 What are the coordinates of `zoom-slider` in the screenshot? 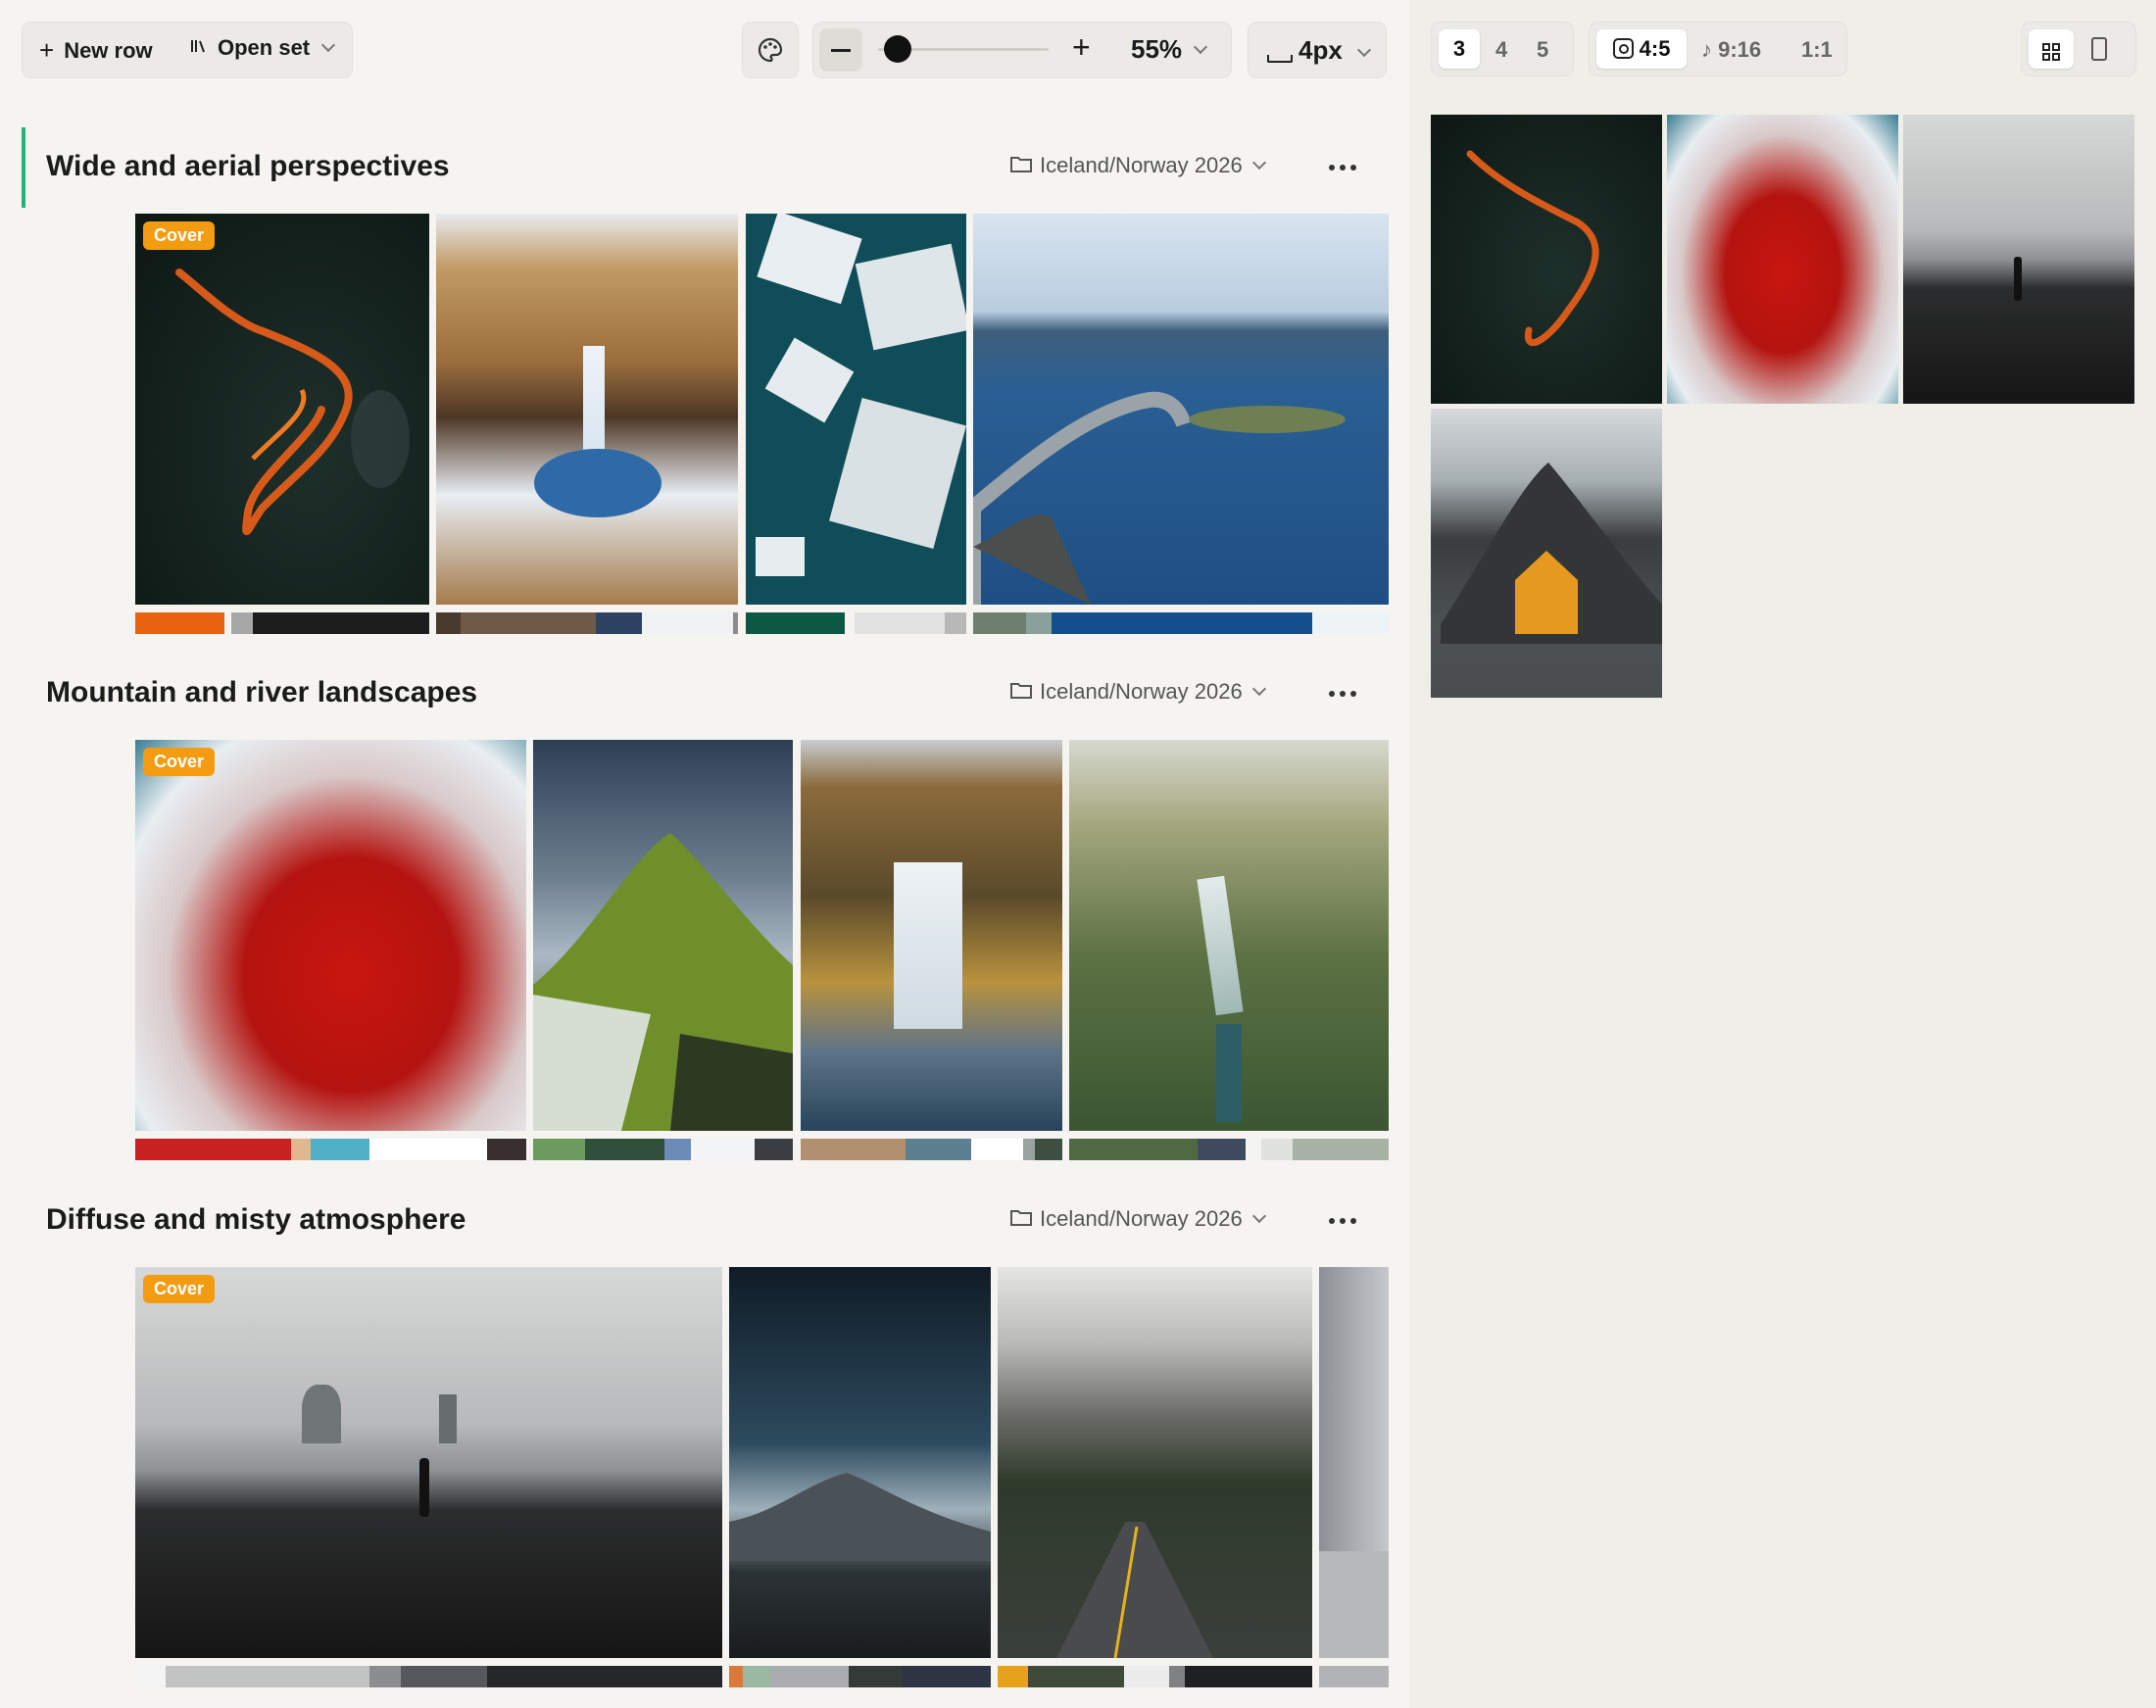 It's located at (964, 49).